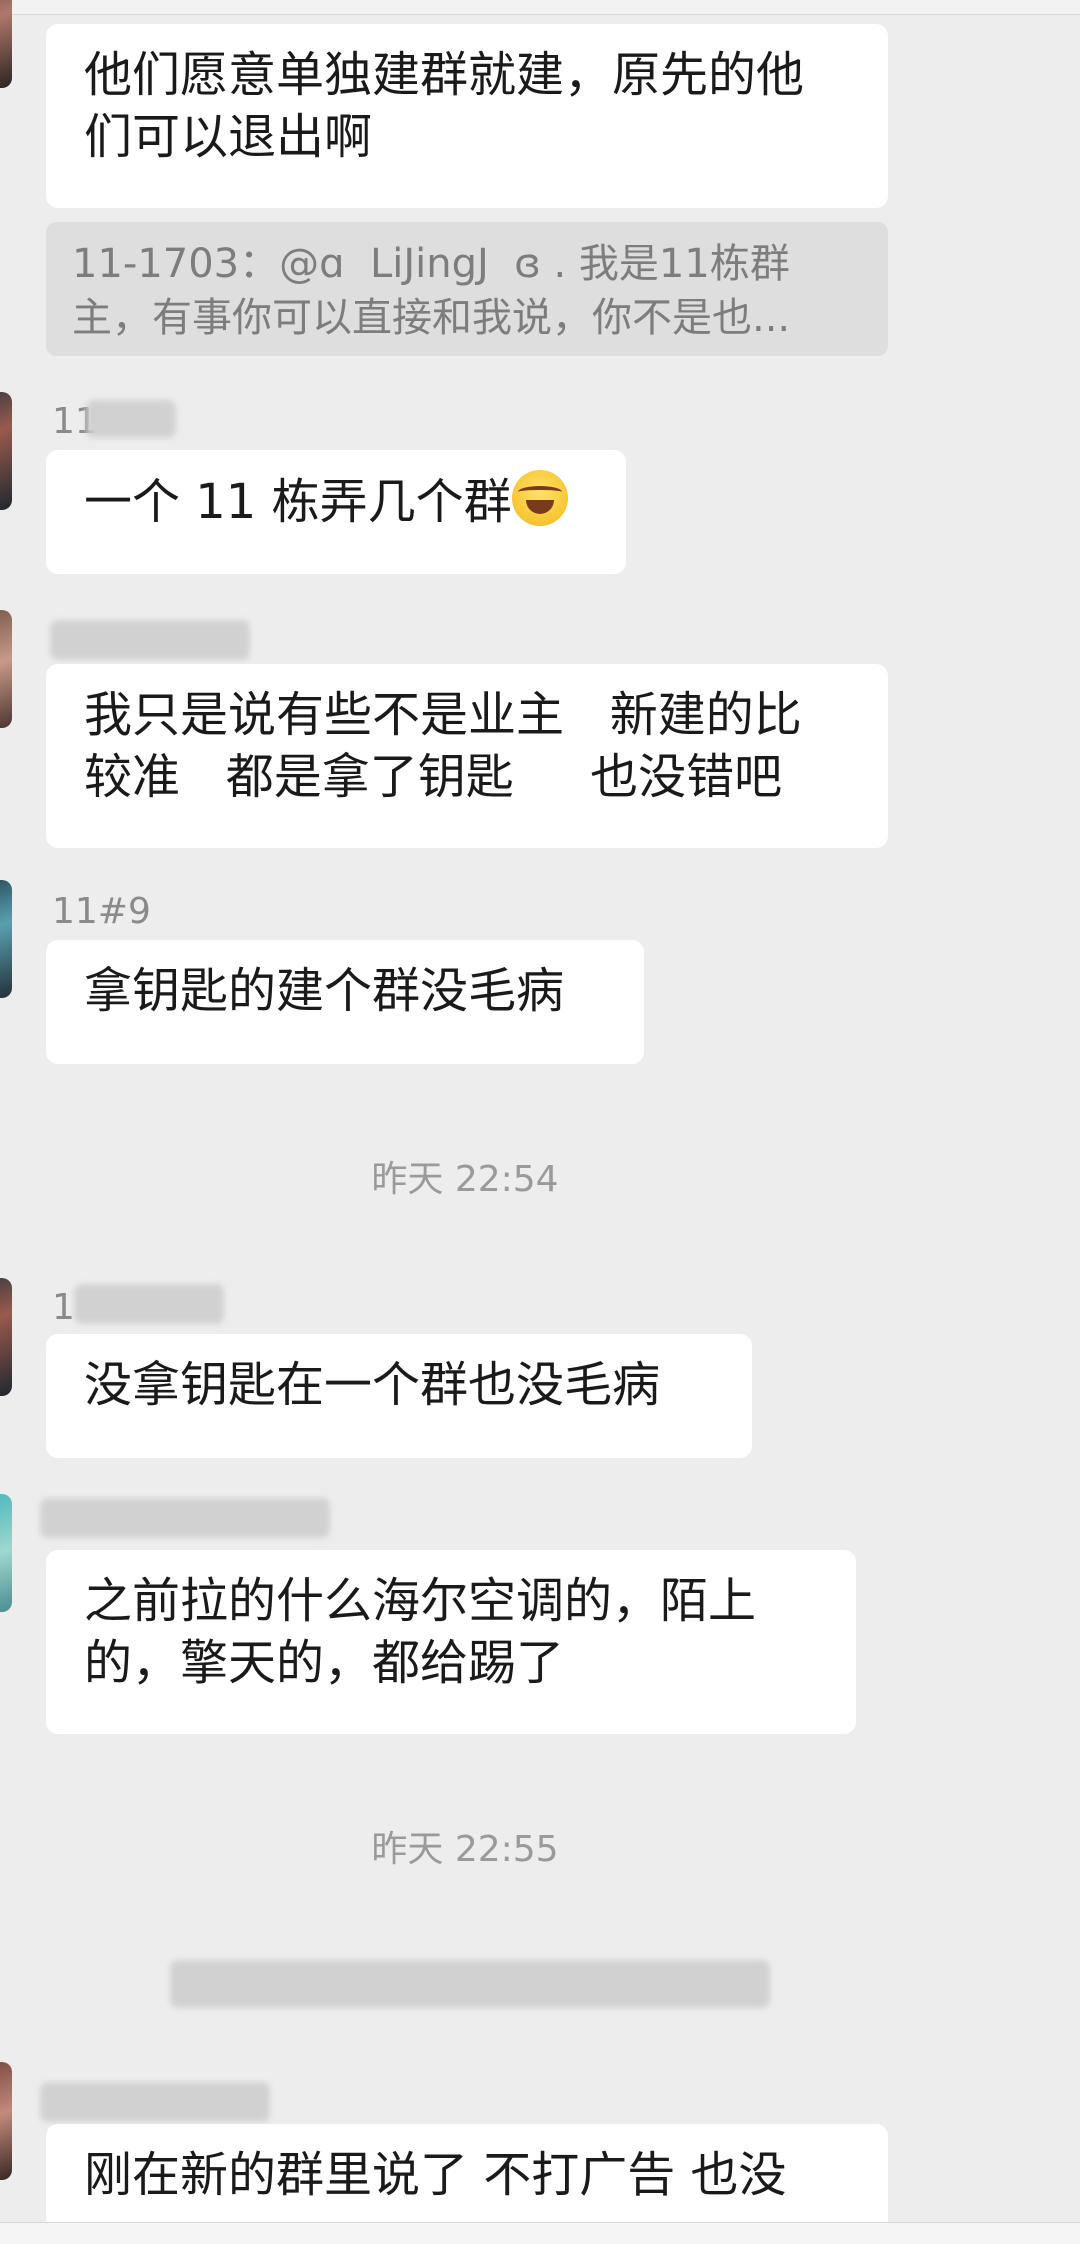 Image resolution: width=1080 pixels, height=2244 pixels. What do you see at coordinates (399, 1396) in the screenshot?
I see `message-bubble: 没拿钥匙在一个群也没毛病` at bounding box center [399, 1396].